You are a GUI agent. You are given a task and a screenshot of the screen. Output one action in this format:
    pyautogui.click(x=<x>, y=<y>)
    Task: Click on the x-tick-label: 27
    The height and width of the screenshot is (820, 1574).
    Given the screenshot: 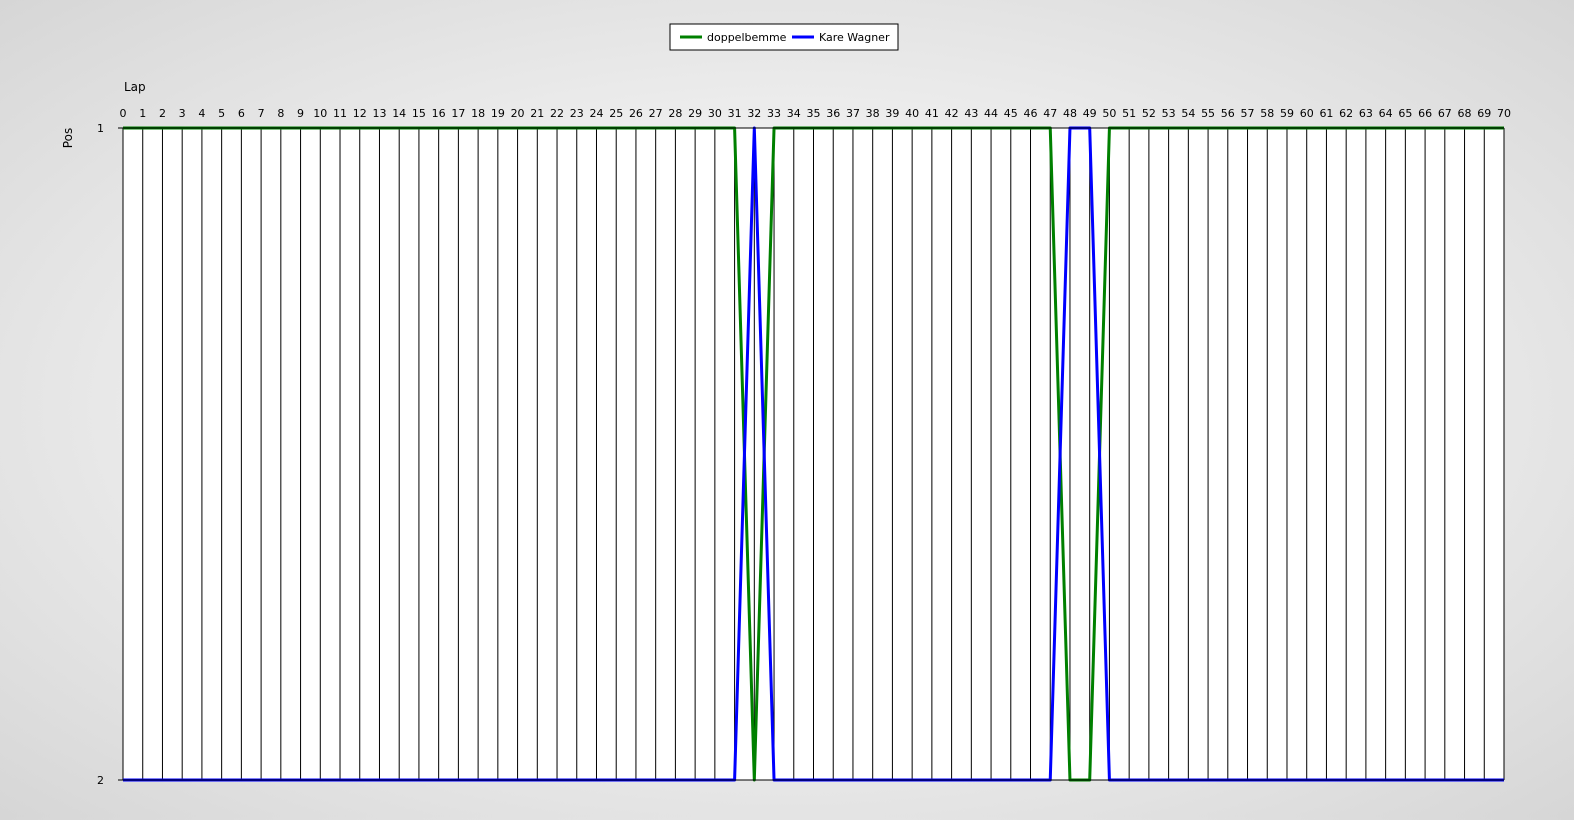 What is the action you would take?
    pyautogui.click(x=656, y=113)
    